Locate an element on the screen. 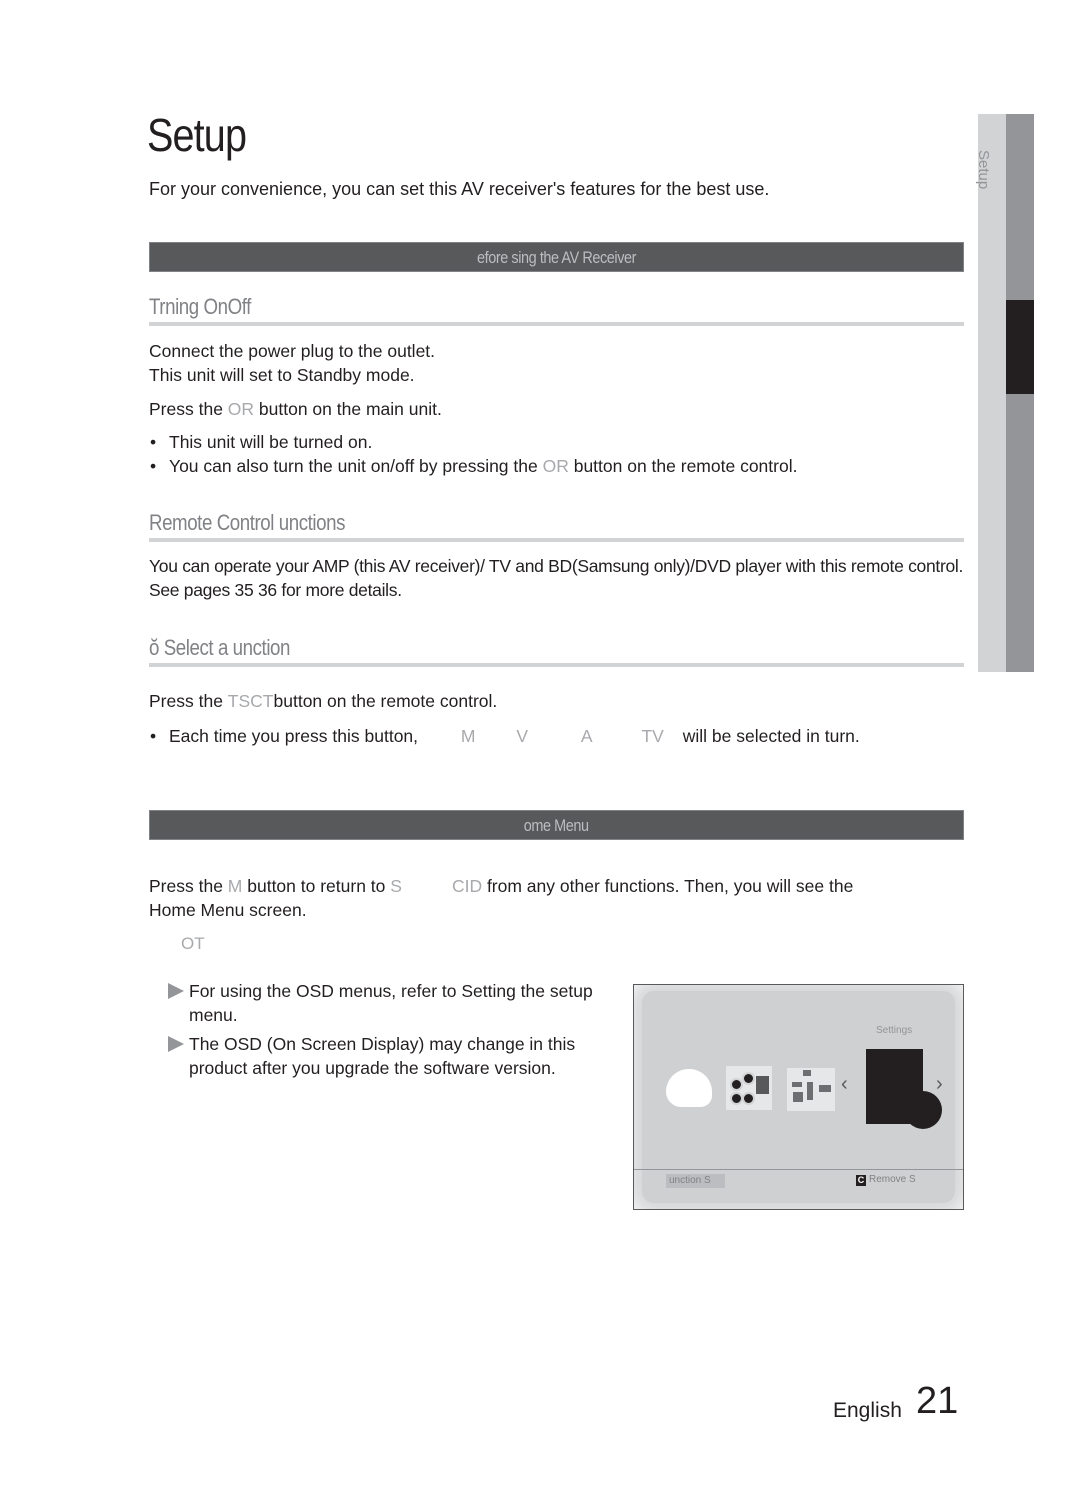  home-menu-osd-screenshot: Settings ‹ › unction S C Remove S is located at coordinates (798, 1097).